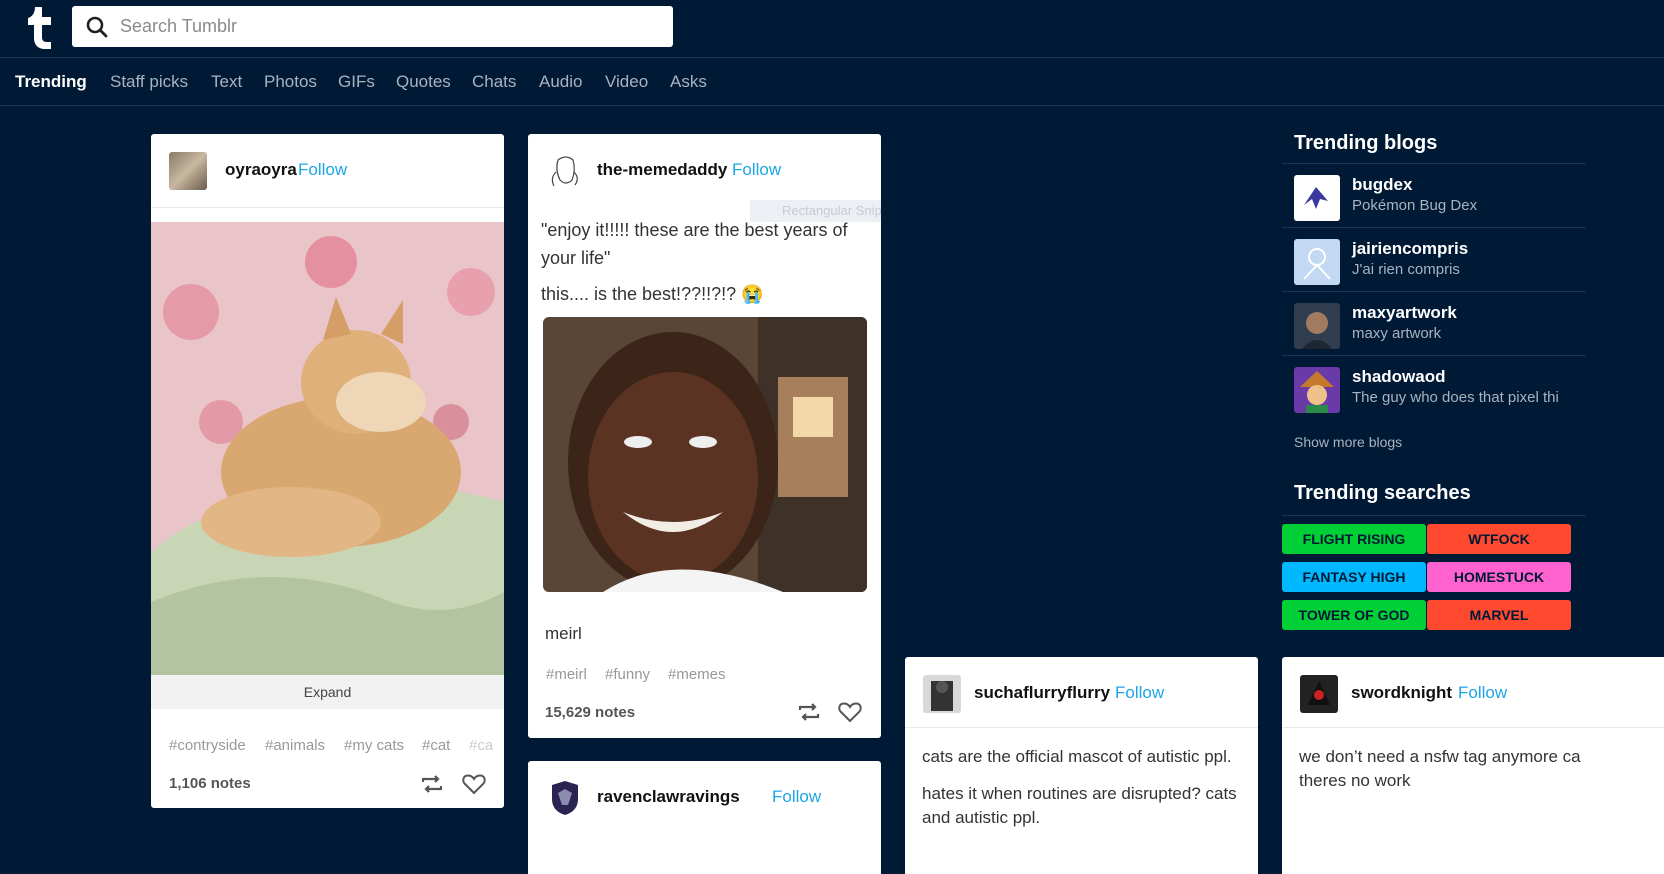 This screenshot has height=874, width=1664. Describe the element at coordinates (436, 745) in the screenshot. I see `post-tag: #cat` at that location.